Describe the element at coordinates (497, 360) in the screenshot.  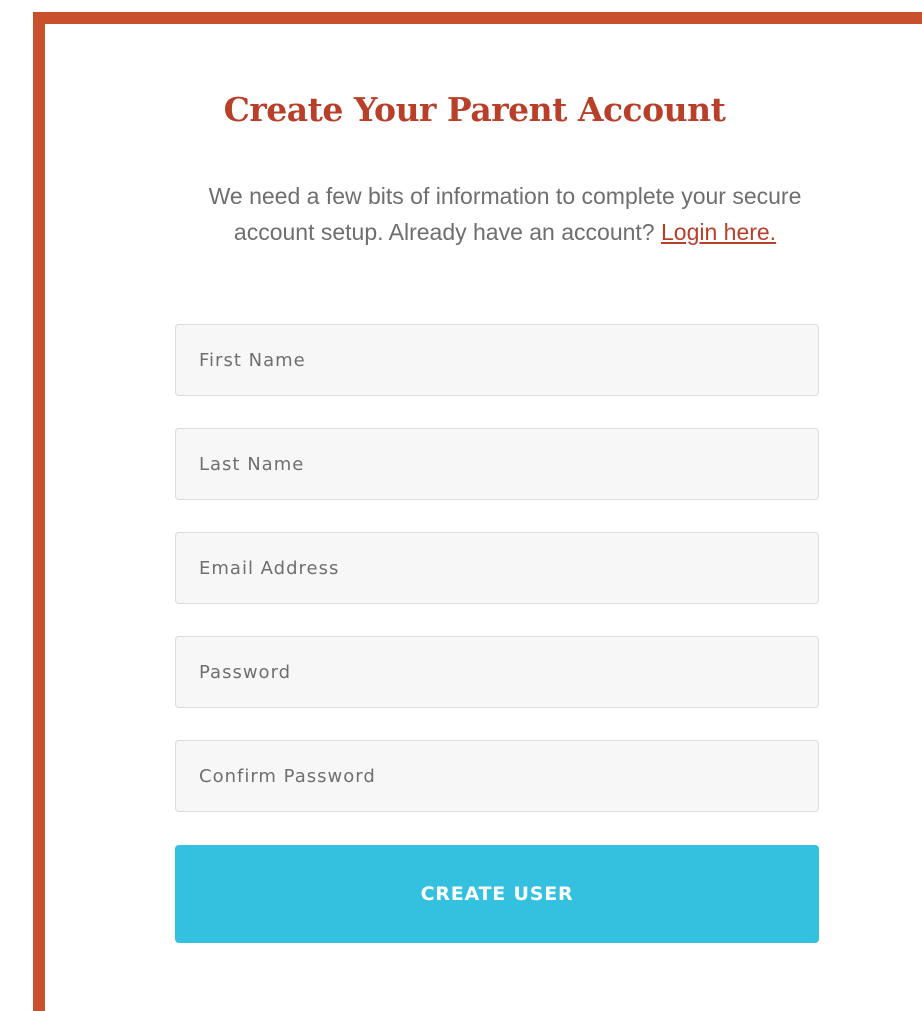
I see `first-name-input` at that location.